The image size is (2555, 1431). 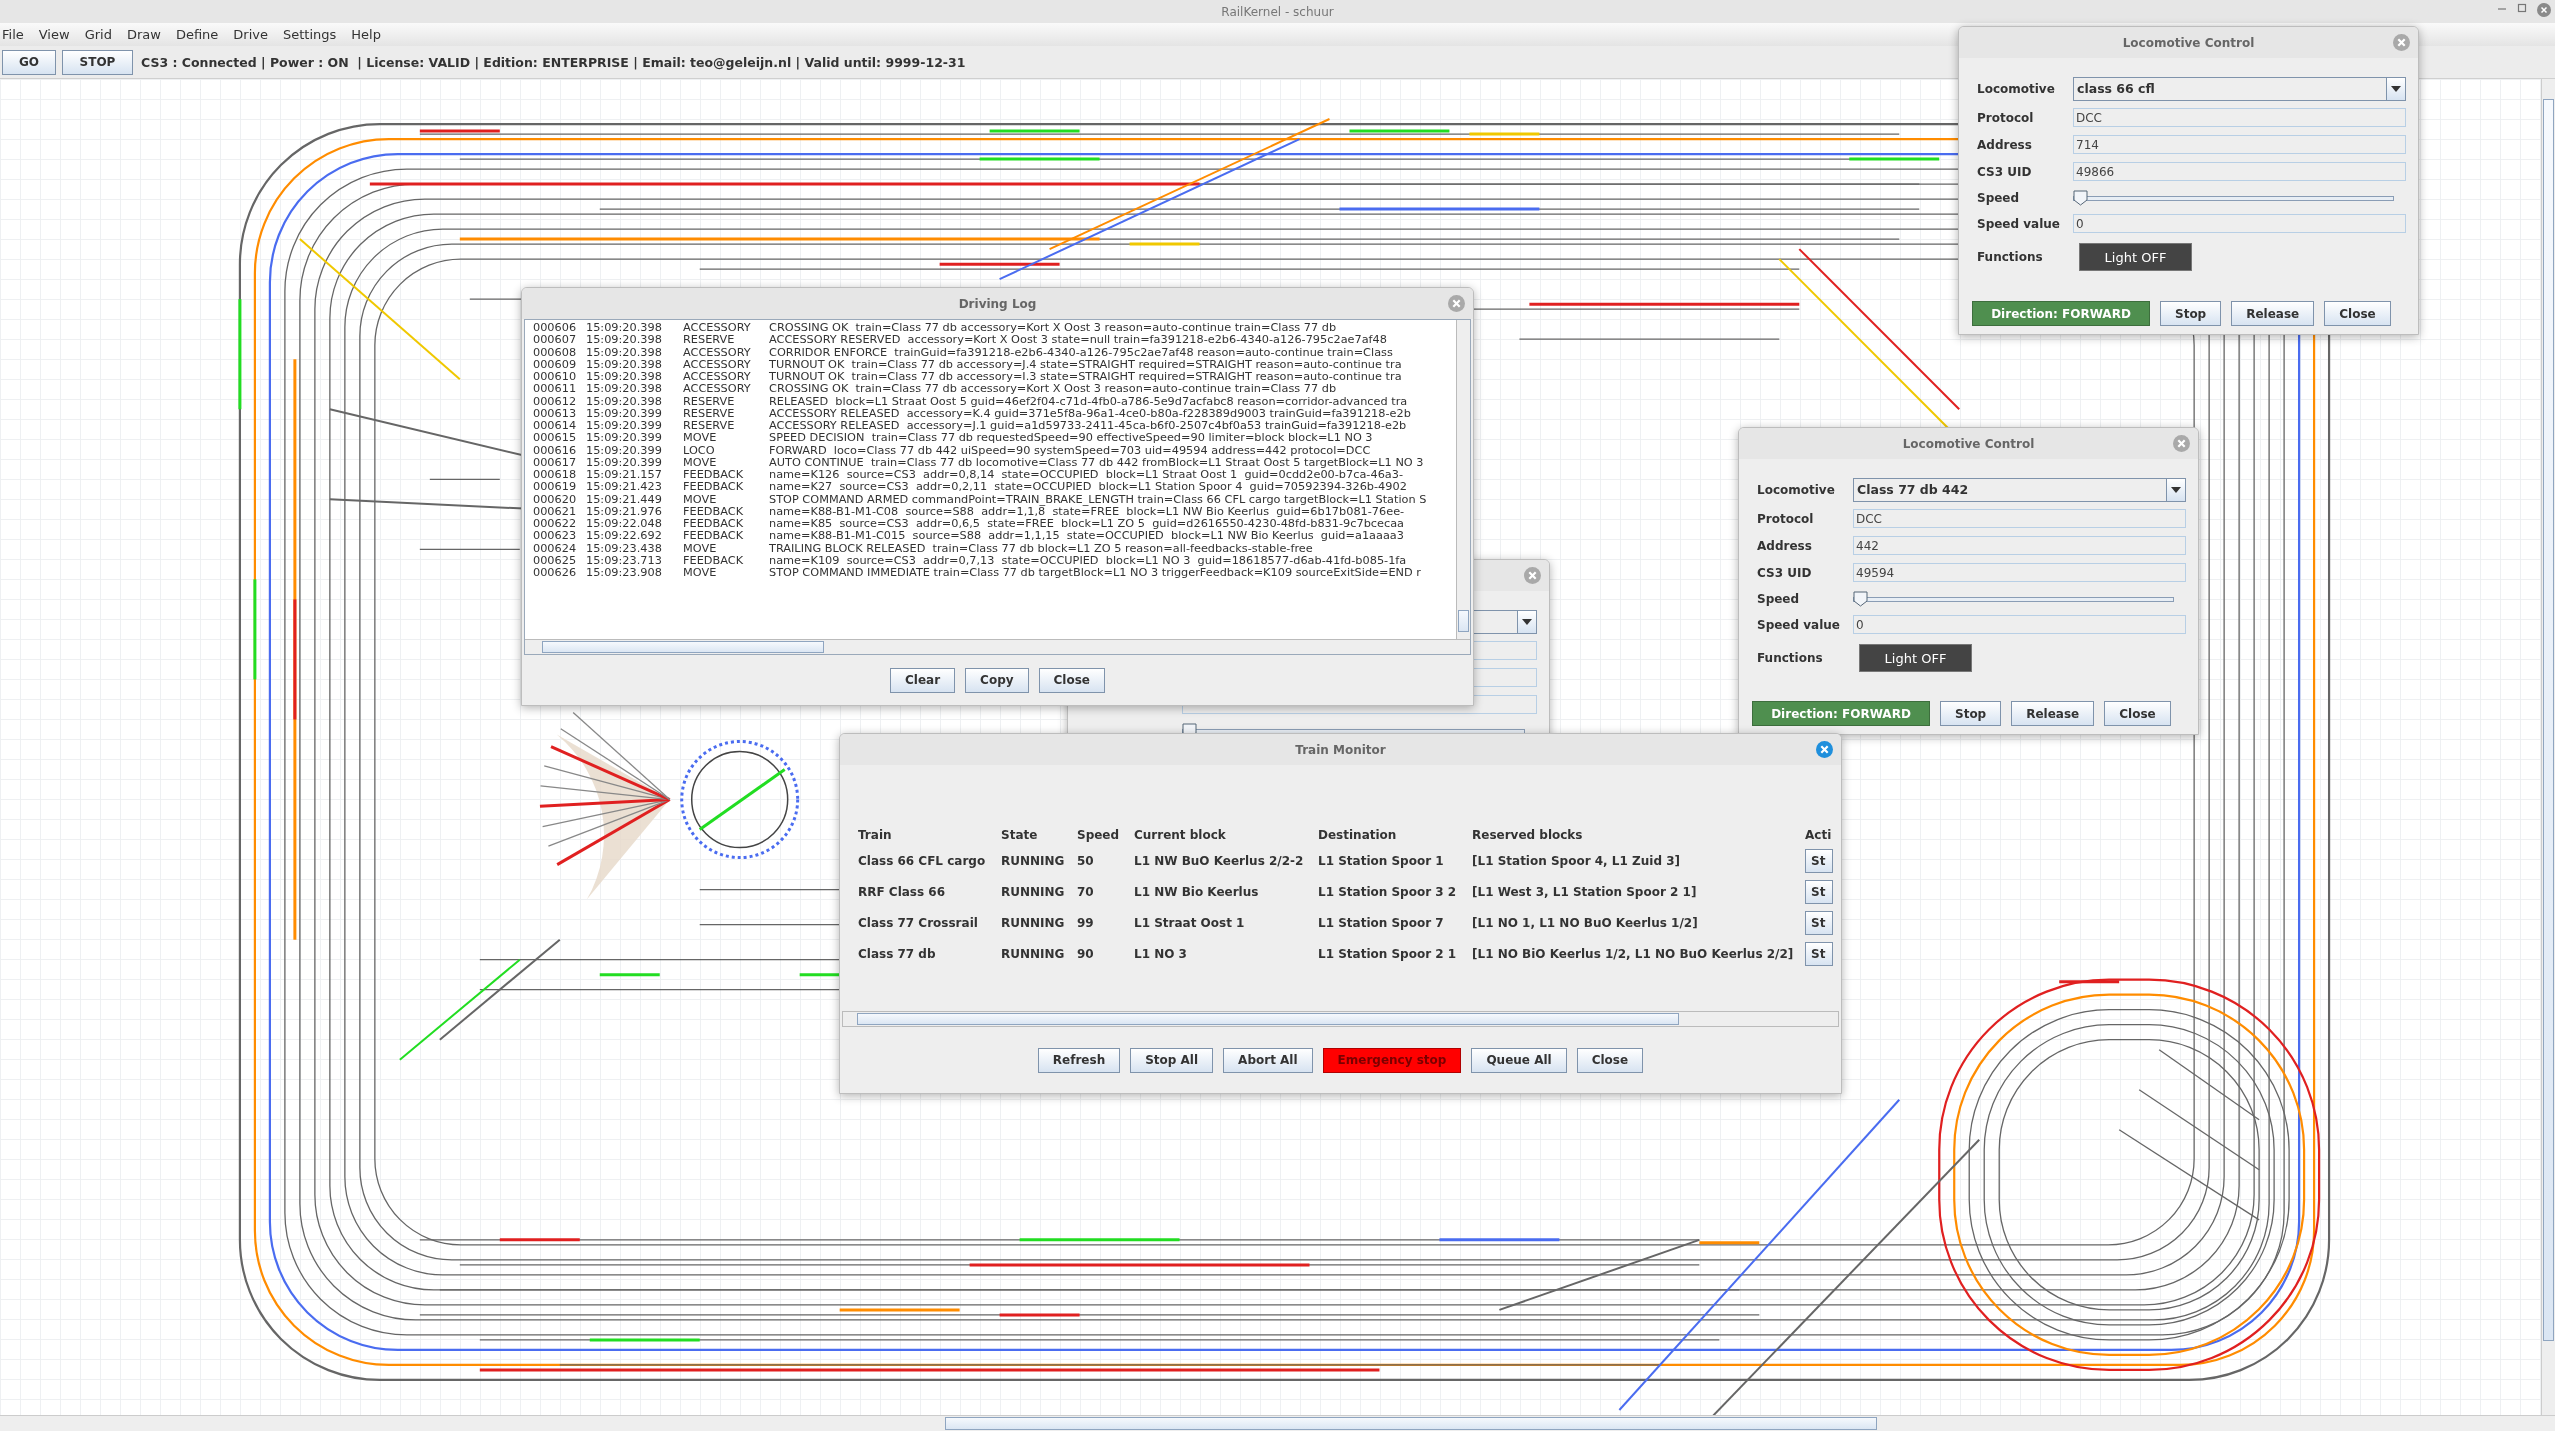 I want to click on column-header: Train, so click(x=929, y=835).